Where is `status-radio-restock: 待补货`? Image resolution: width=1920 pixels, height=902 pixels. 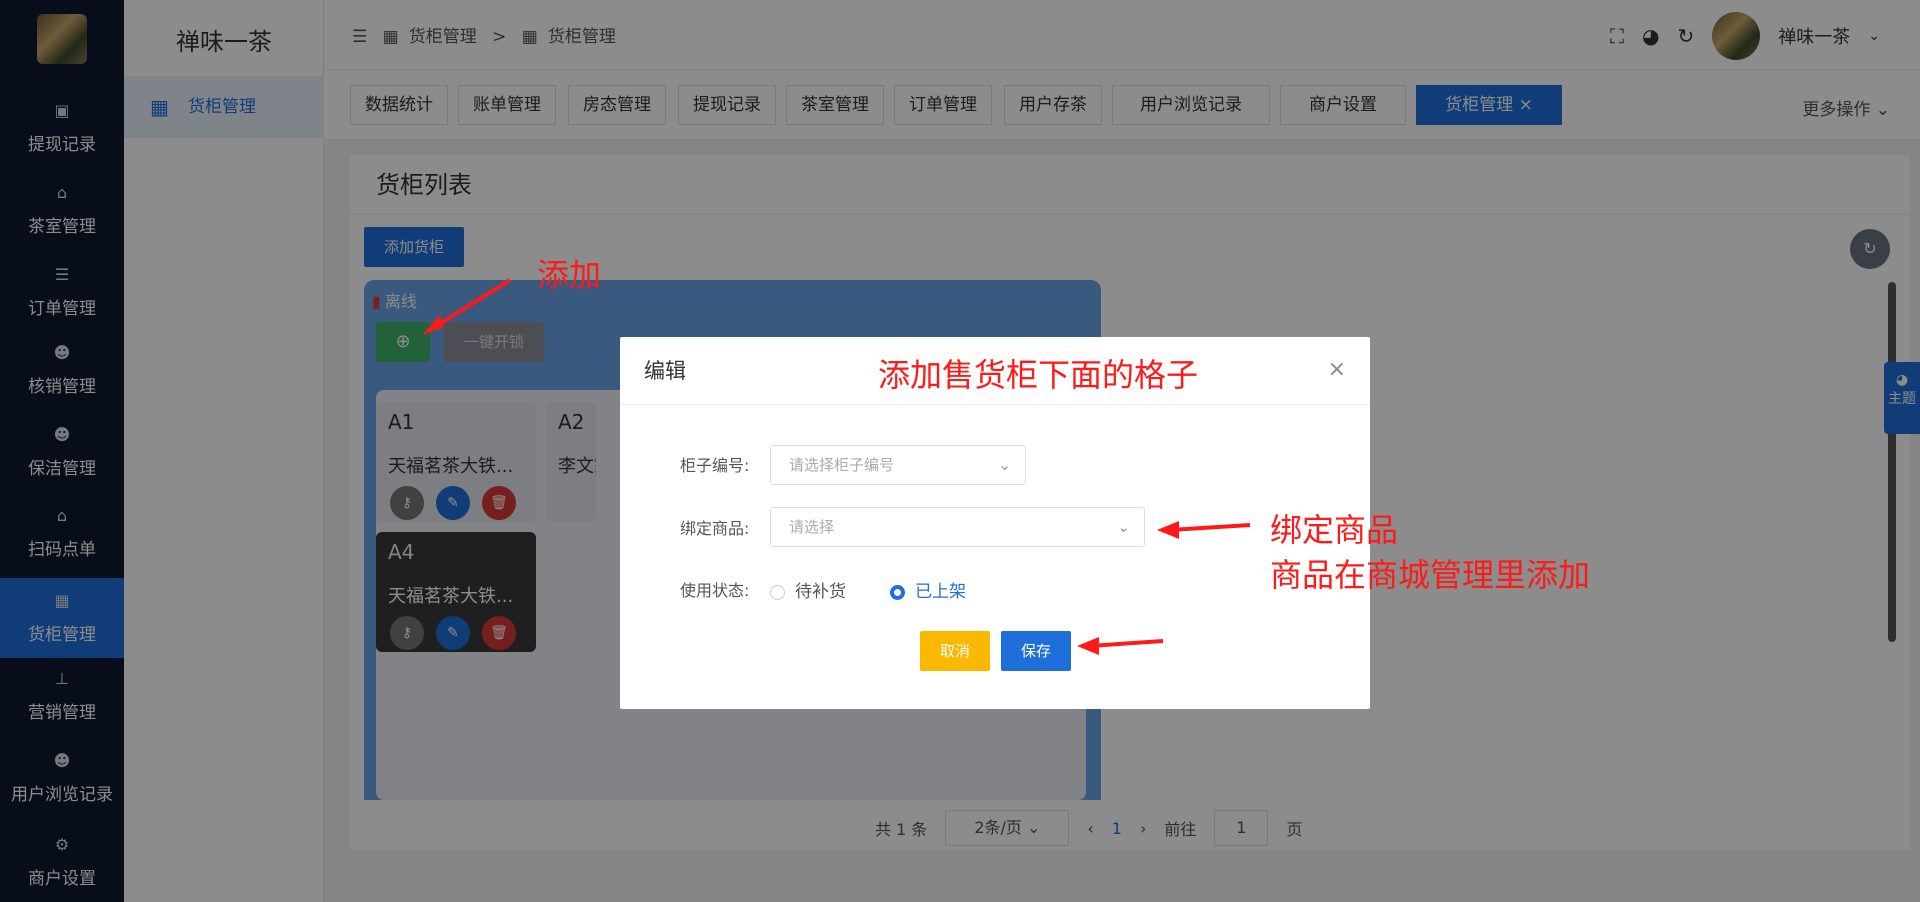 status-radio-restock: 待补货 is located at coordinates (808, 589).